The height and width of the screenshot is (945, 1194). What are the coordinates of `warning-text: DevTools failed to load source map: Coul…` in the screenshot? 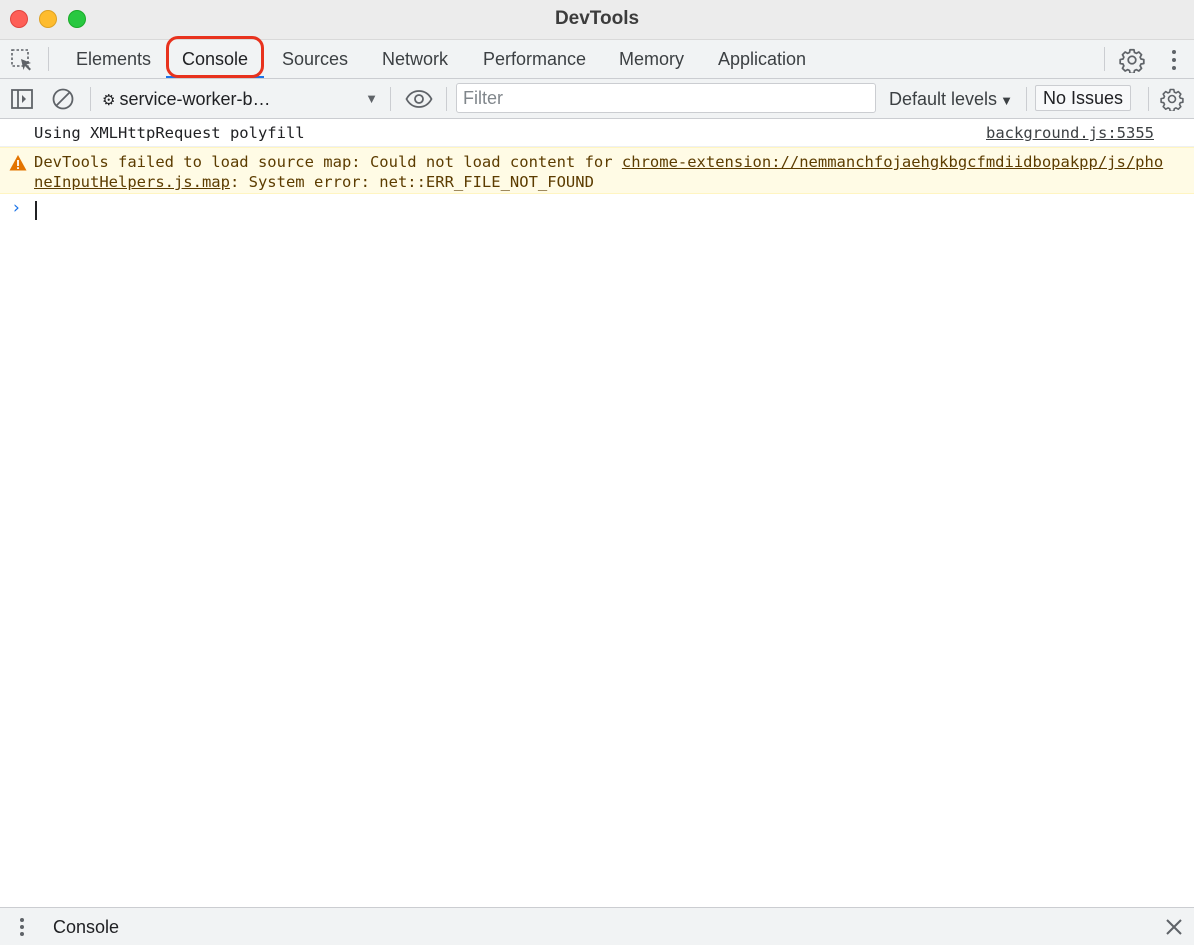 It's located at (599, 172).